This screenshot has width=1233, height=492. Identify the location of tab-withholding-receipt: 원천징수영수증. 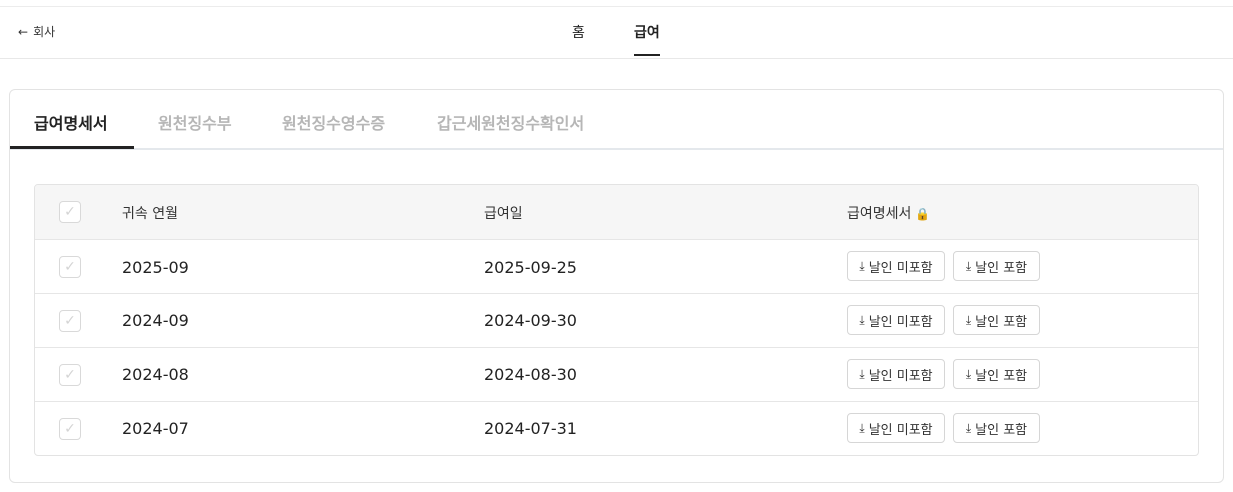
(333, 122).